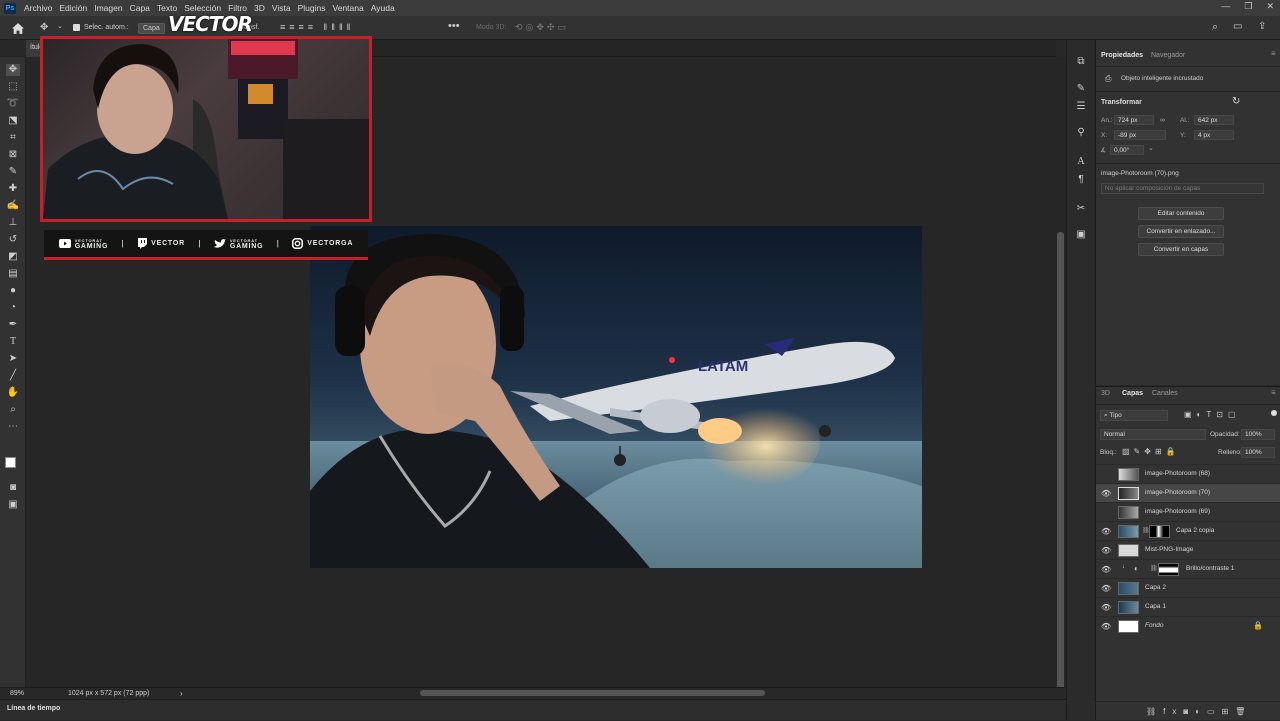 The image size is (1280, 721). What do you see at coordinates (1210, 568) in the screenshot?
I see `layer-name: Brillo/contraste 1` at bounding box center [1210, 568].